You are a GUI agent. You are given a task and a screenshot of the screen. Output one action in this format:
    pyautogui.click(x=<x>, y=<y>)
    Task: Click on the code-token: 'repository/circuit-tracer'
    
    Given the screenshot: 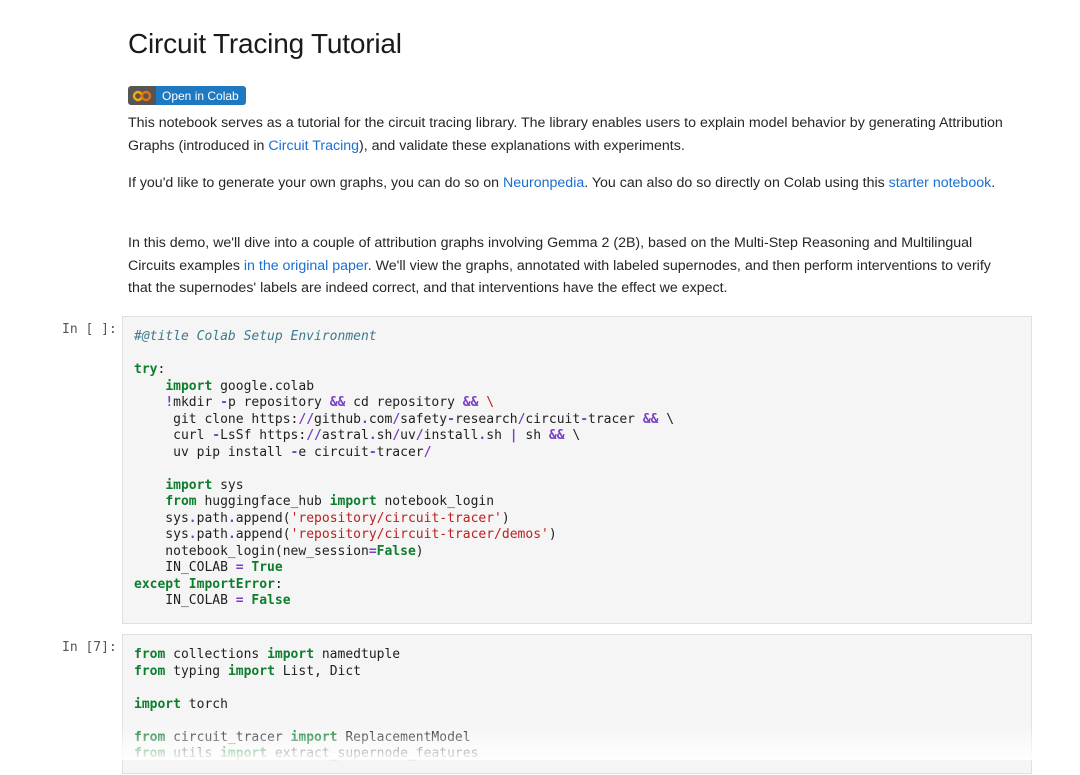 What is the action you would take?
    pyautogui.click(x=396, y=518)
    